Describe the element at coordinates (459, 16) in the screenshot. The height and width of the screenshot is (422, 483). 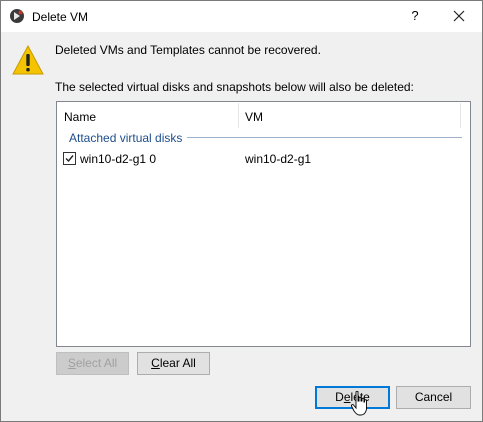
I see `close-icon` at that location.